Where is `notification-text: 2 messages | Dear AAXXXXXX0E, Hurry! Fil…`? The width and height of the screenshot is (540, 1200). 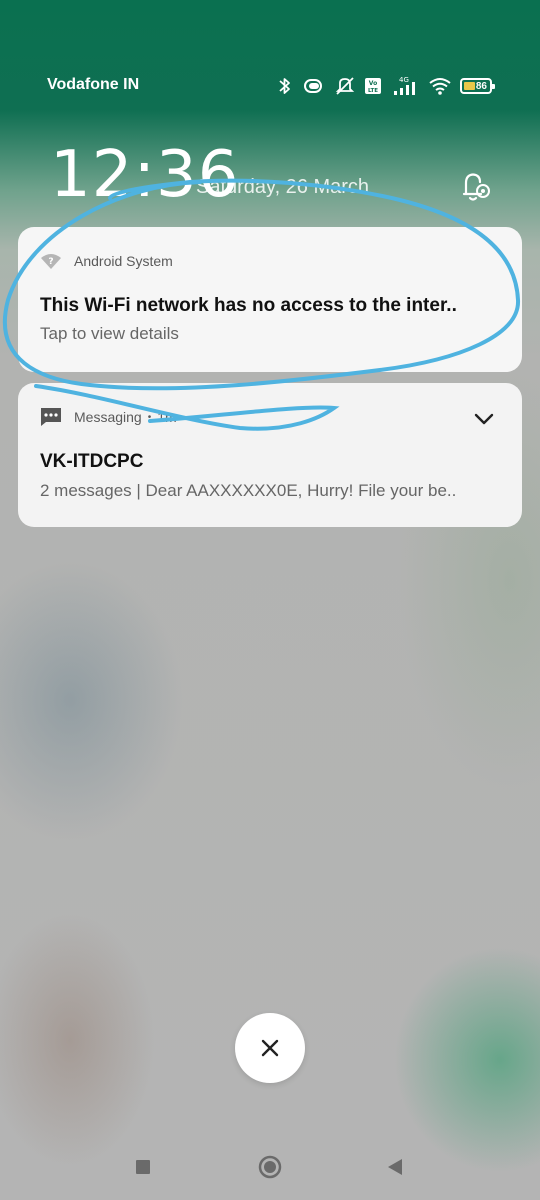
notification-text: 2 messages | Dear AAXXXXXX0E, Hurry! Fil… is located at coordinates (248, 490).